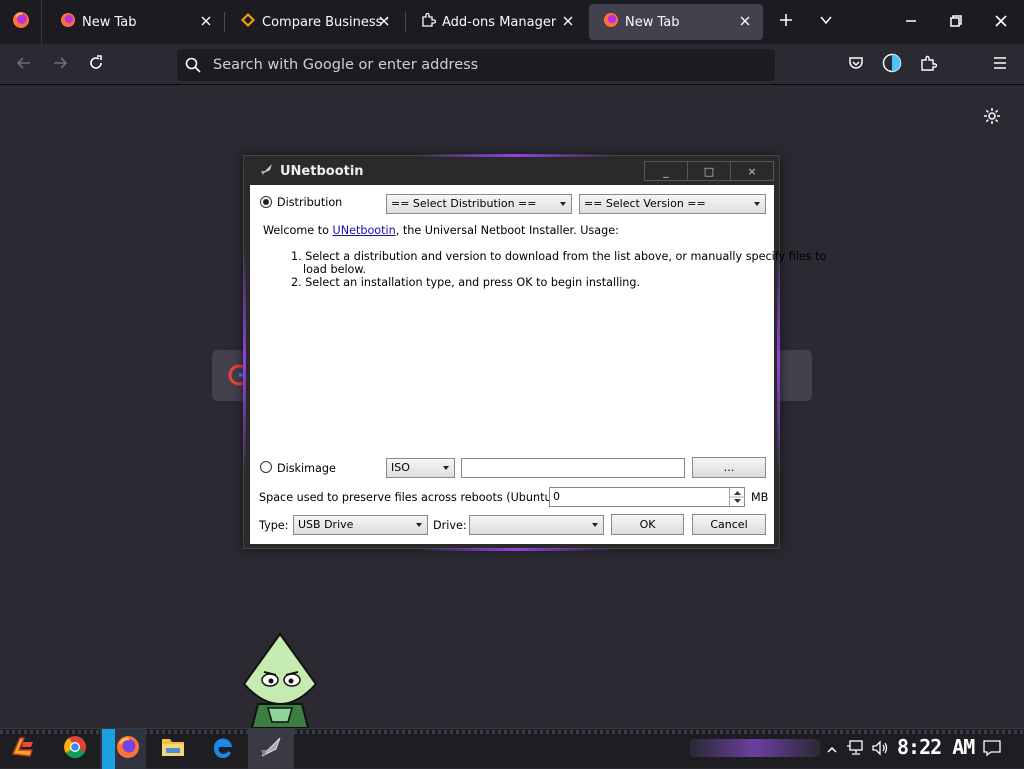 The height and width of the screenshot is (769, 1024). I want to click on ok-button: OK, so click(647, 524).